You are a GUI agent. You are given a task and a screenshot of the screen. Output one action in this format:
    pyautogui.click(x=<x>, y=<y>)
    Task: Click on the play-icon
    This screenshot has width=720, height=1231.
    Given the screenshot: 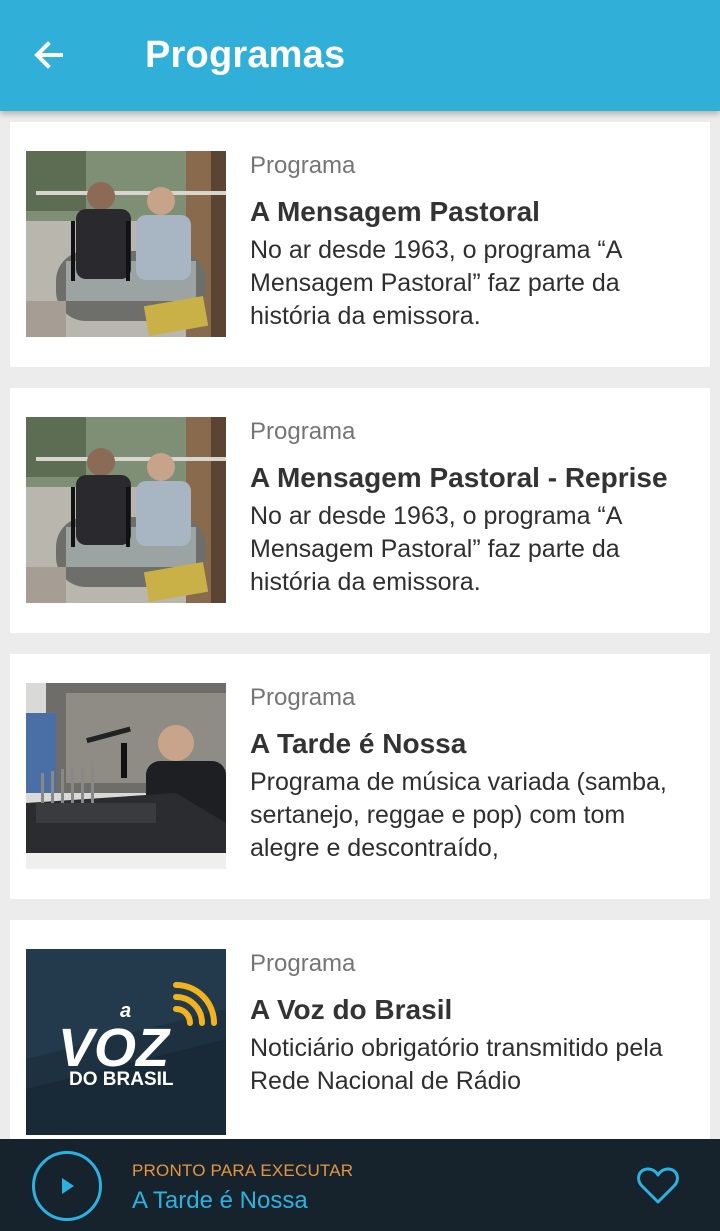 What is the action you would take?
    pyautogui.click(x=68, y=1186)
    